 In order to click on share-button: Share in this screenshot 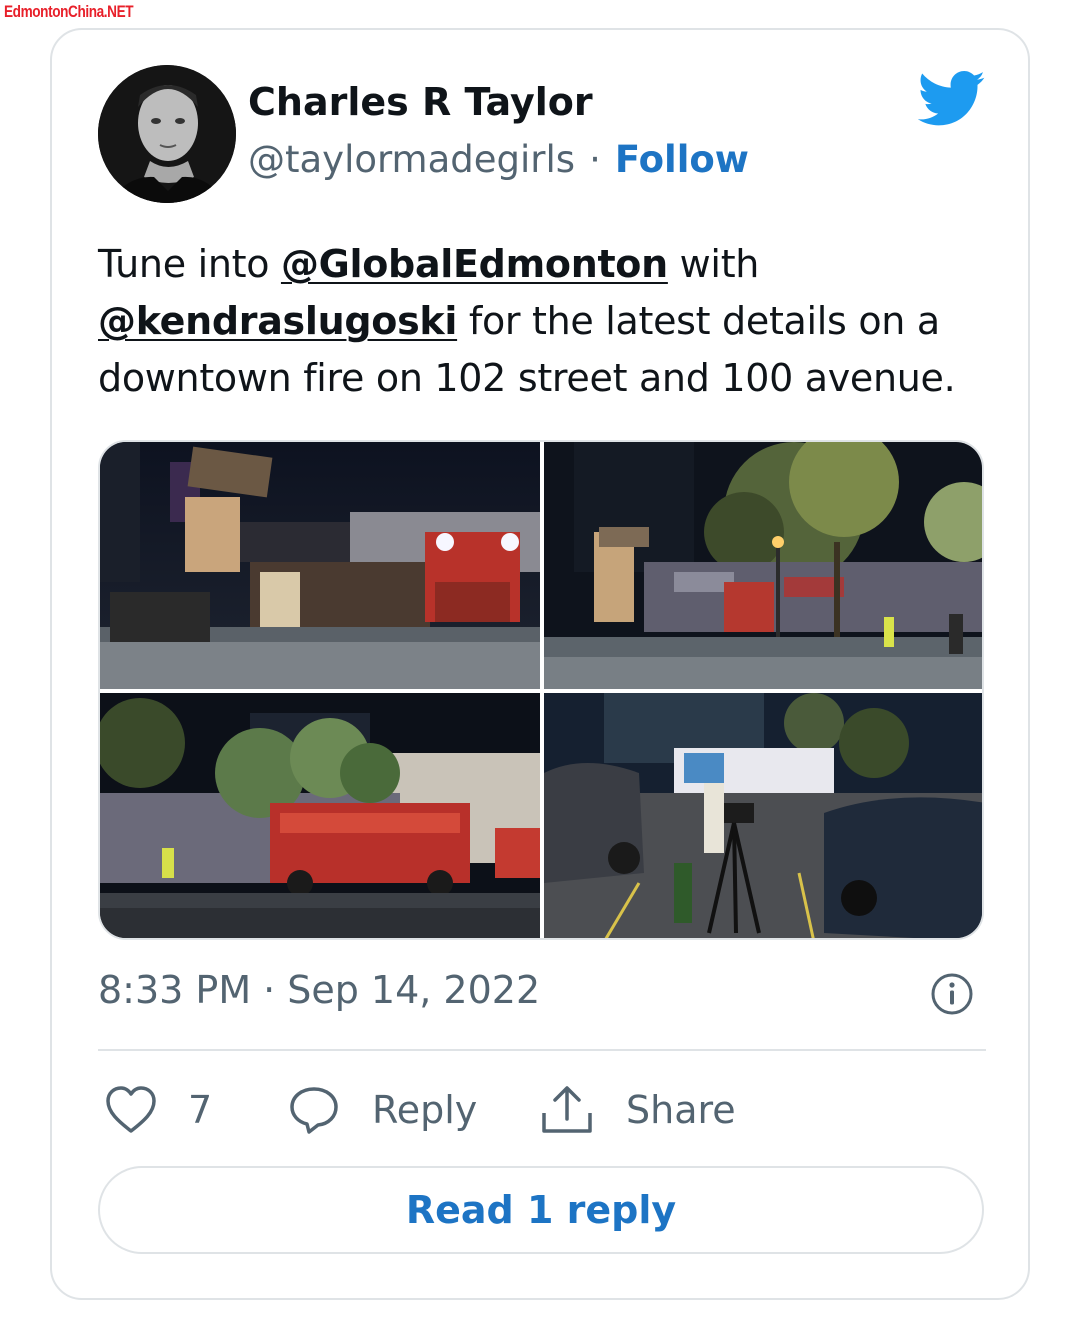, I will do `click(638, 1110)`.